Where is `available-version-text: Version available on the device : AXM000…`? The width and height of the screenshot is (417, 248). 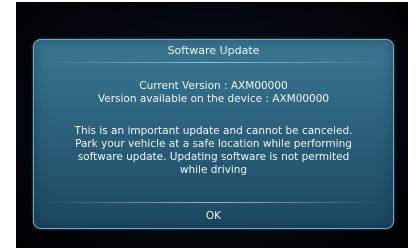 available-version-text: Version available on the device : AXM000… is located at coordinates (213, 99).